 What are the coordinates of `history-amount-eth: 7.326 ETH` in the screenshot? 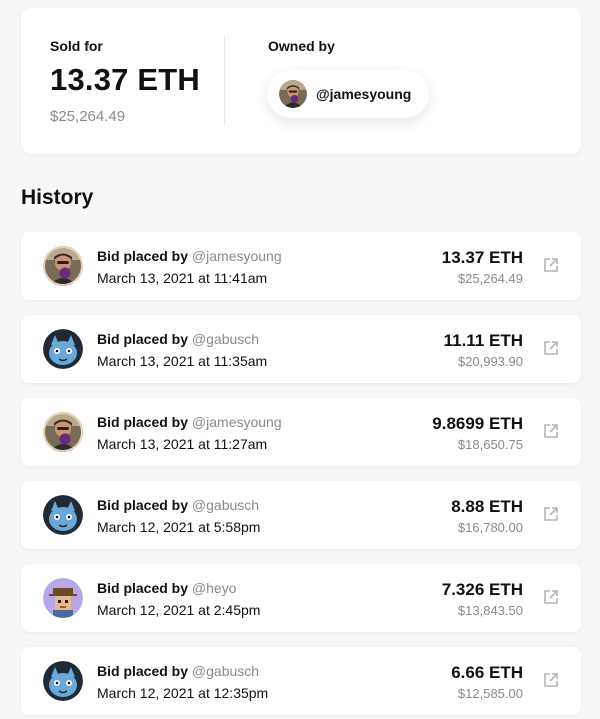 It's located at (482, 589).